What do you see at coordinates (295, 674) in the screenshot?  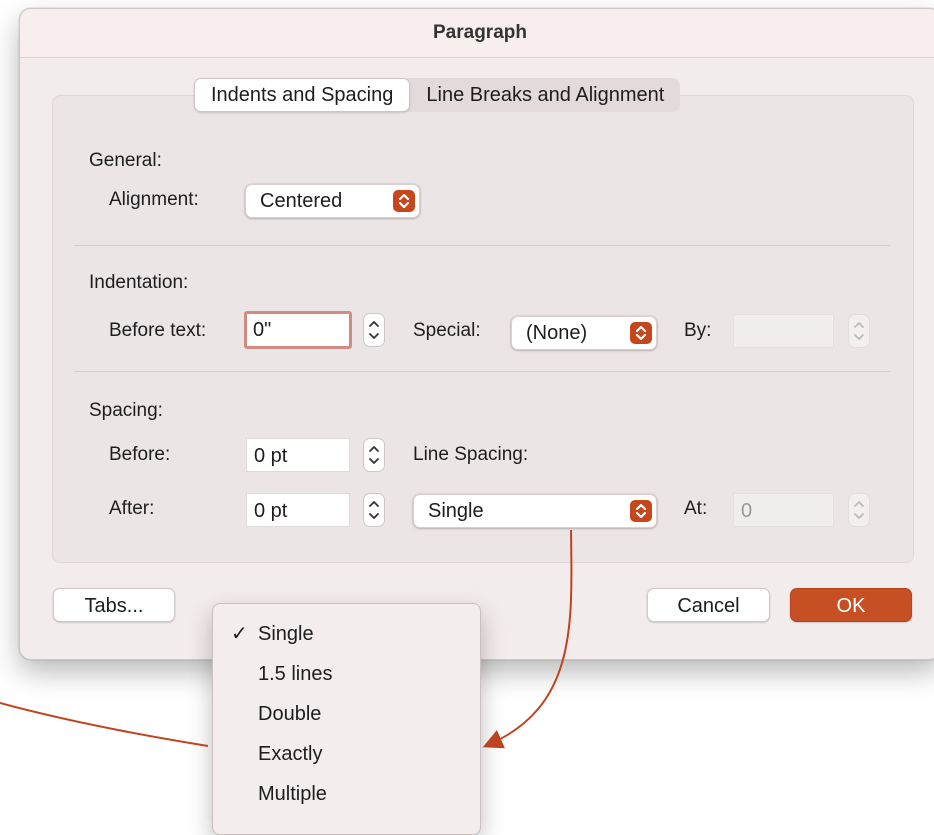 I see `menu-item-label: 1.5 lines` at bounding box center [295, 674].